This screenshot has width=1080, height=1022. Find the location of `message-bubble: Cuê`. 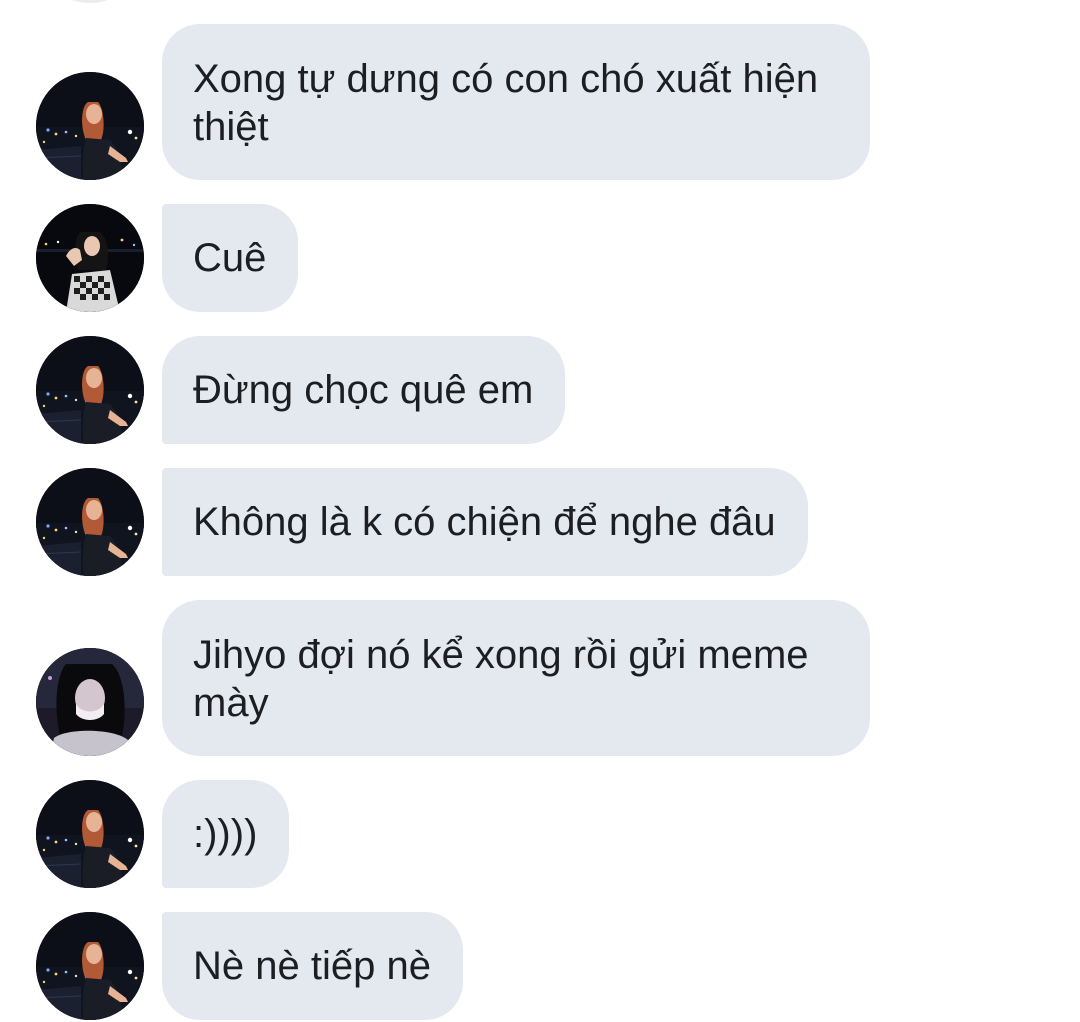

message-bubble: Cuê is located at coordinates (230, 258).